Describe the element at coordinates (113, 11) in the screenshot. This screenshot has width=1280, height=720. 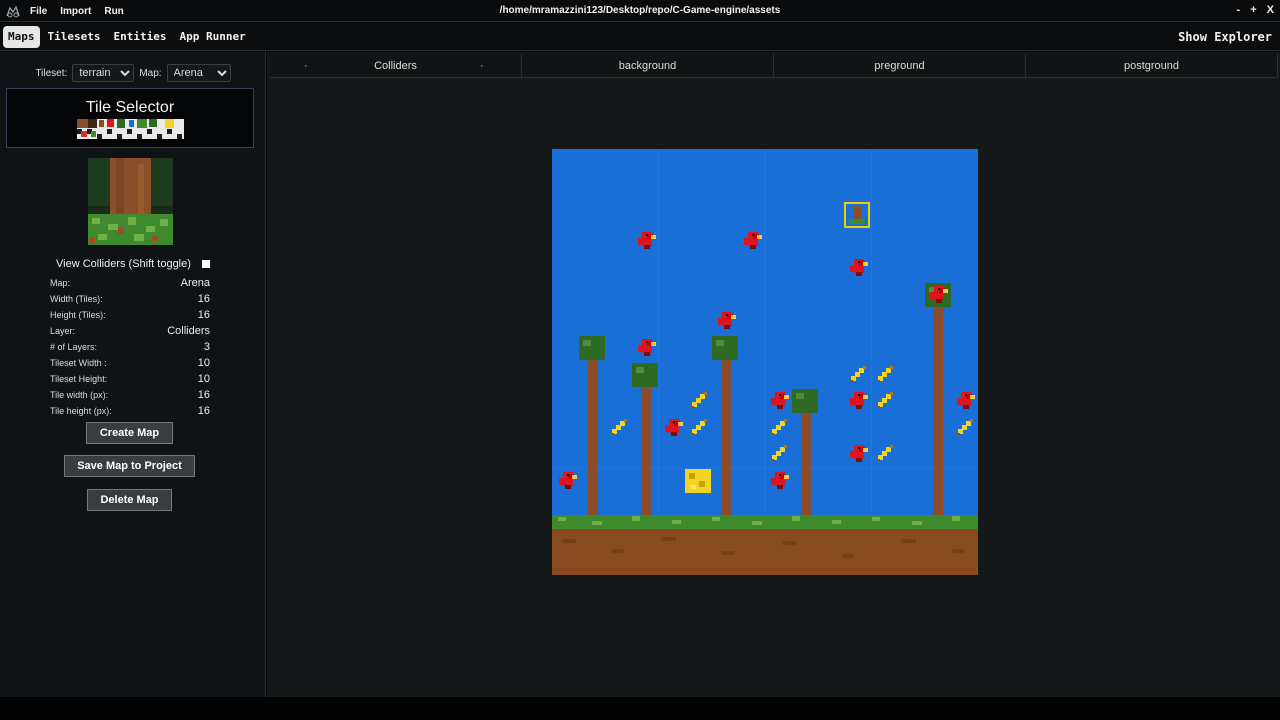
I see `menu-run: Run` at that location.